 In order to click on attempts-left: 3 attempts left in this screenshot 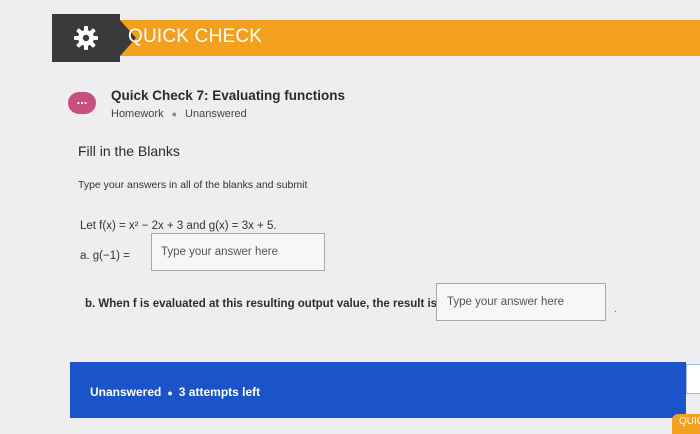, I will do `click(219, 392)`.